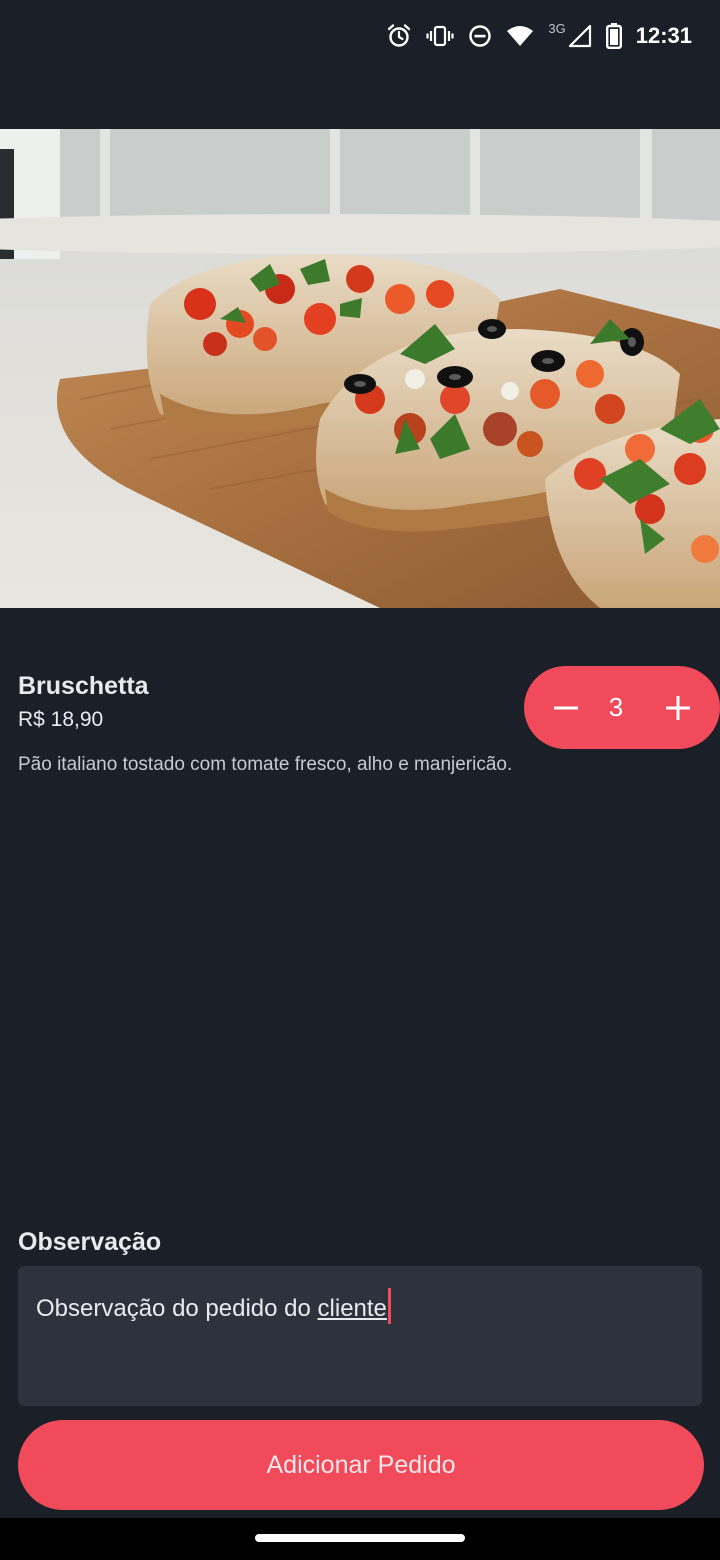  I want to click on plus-icon, so click(678, 707).